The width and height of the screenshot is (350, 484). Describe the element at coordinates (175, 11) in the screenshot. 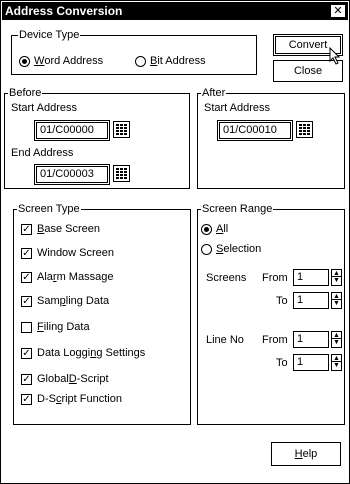

I see `title-bar: Address Conversion ✕` at that location.